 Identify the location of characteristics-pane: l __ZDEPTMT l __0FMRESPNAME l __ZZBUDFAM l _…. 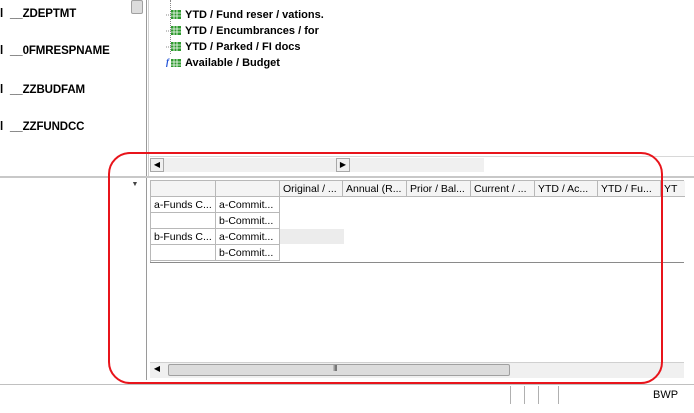
(73, 88).